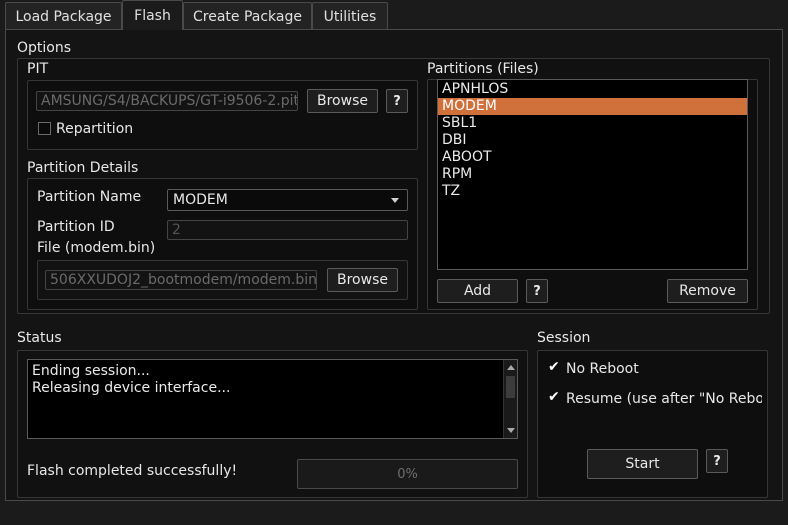  I want to click on partitions-list: APNHLOS MODEM SBL1 DBI ABOOT RPM TZ, so click(592, 174).